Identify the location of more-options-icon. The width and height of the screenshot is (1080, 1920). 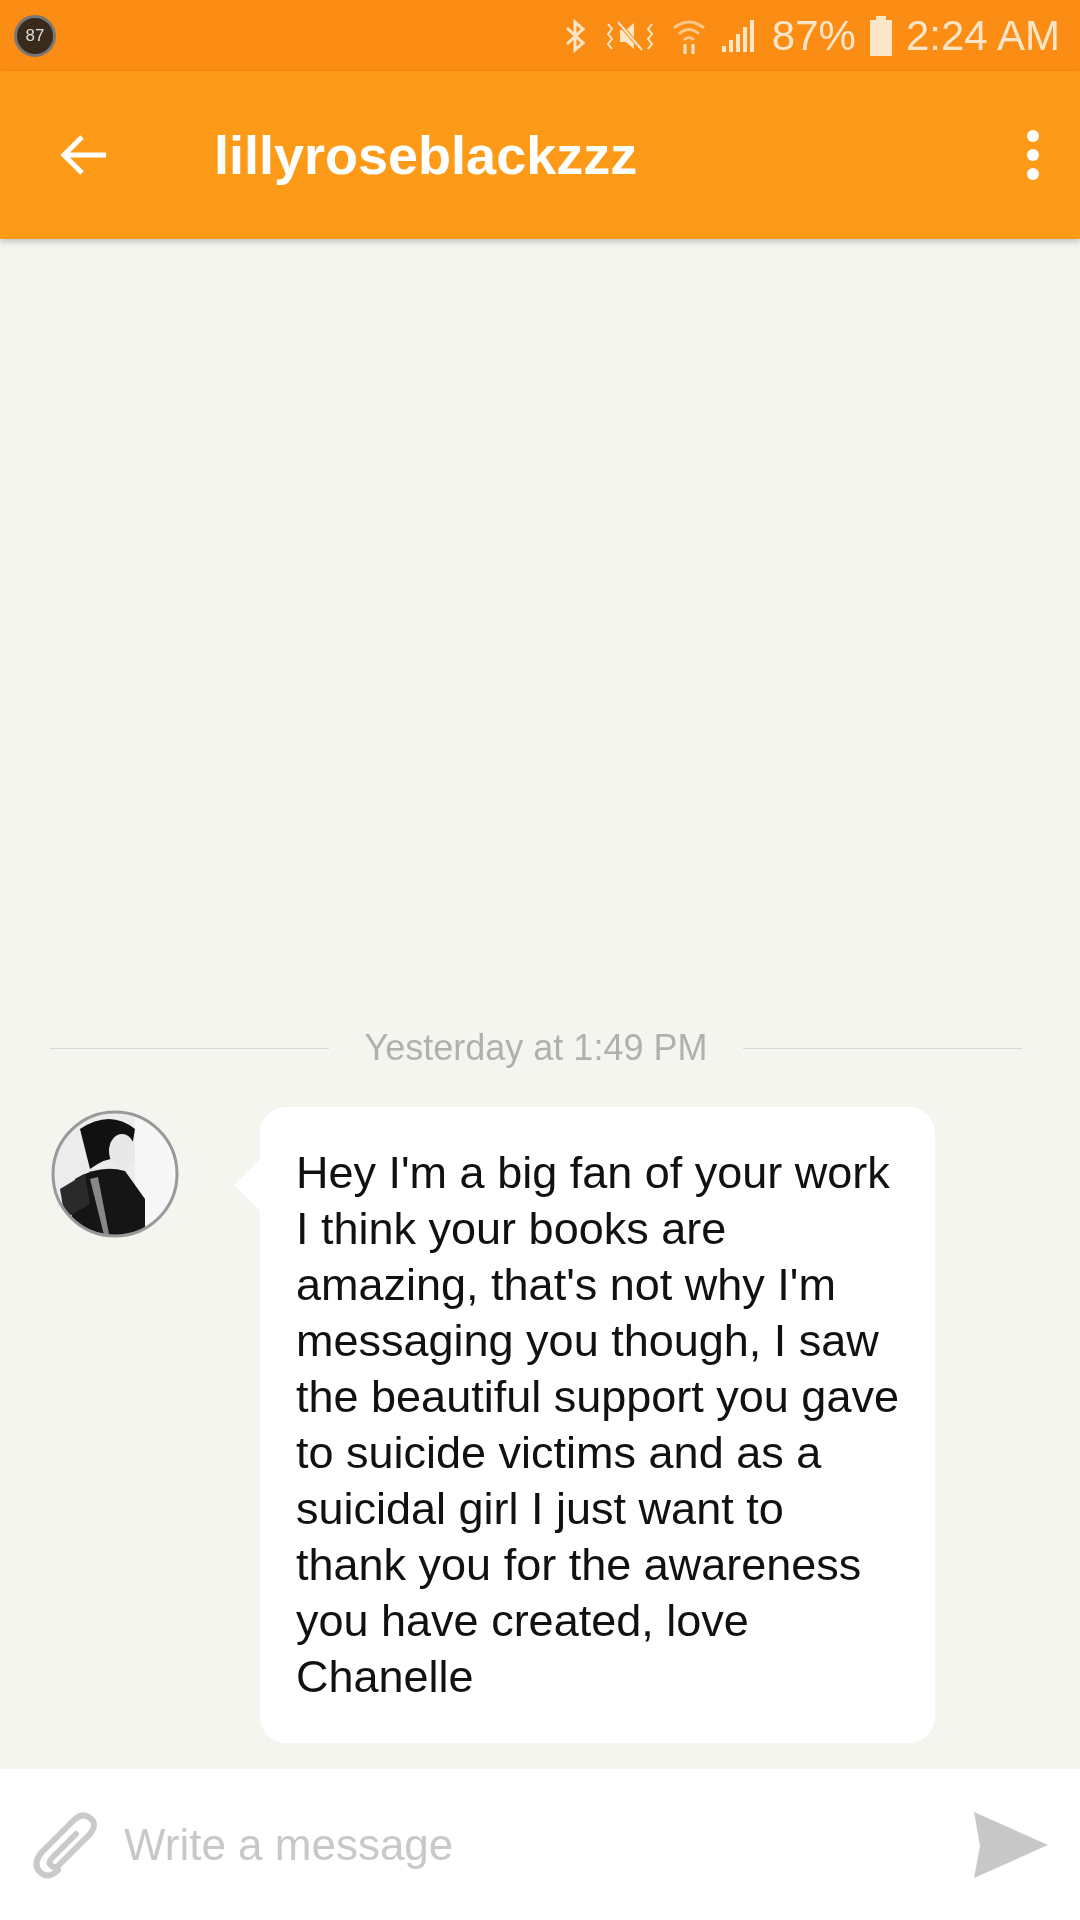
(1033, 155).